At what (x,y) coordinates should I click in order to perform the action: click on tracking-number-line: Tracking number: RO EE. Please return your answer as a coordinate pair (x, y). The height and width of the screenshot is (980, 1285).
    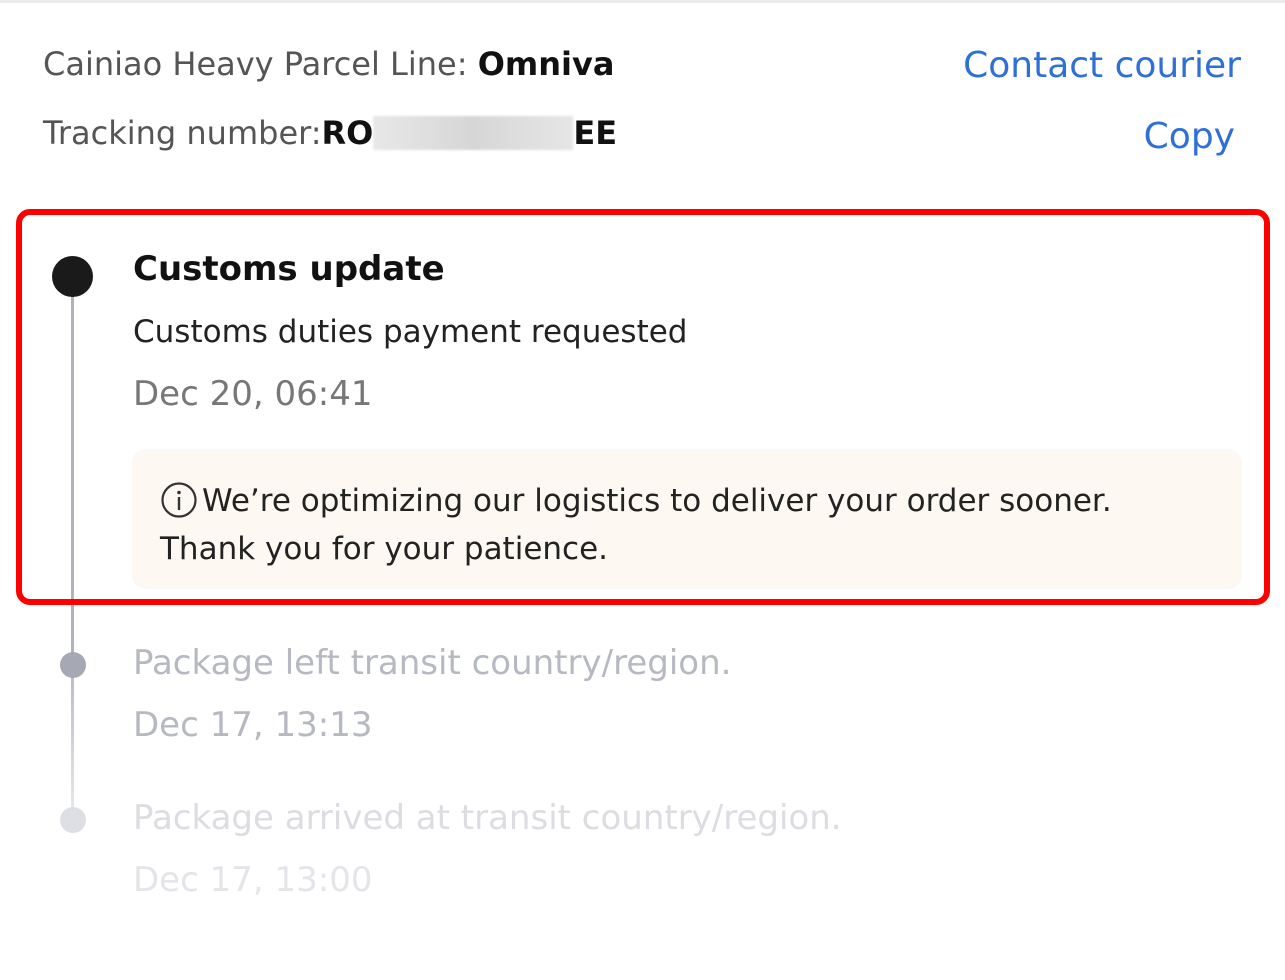
    Looking at the image, I should click on (330, 133).